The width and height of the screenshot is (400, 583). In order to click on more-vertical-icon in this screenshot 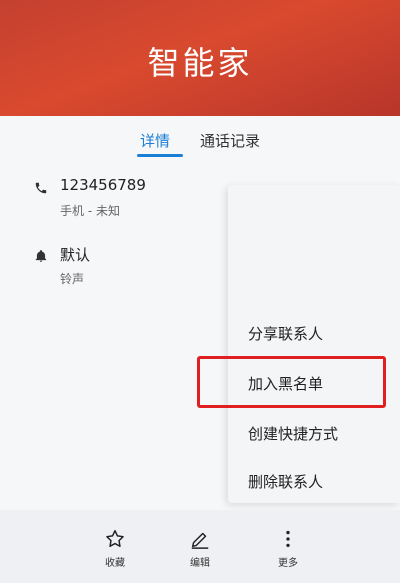, I will do `click(288, 539)`.